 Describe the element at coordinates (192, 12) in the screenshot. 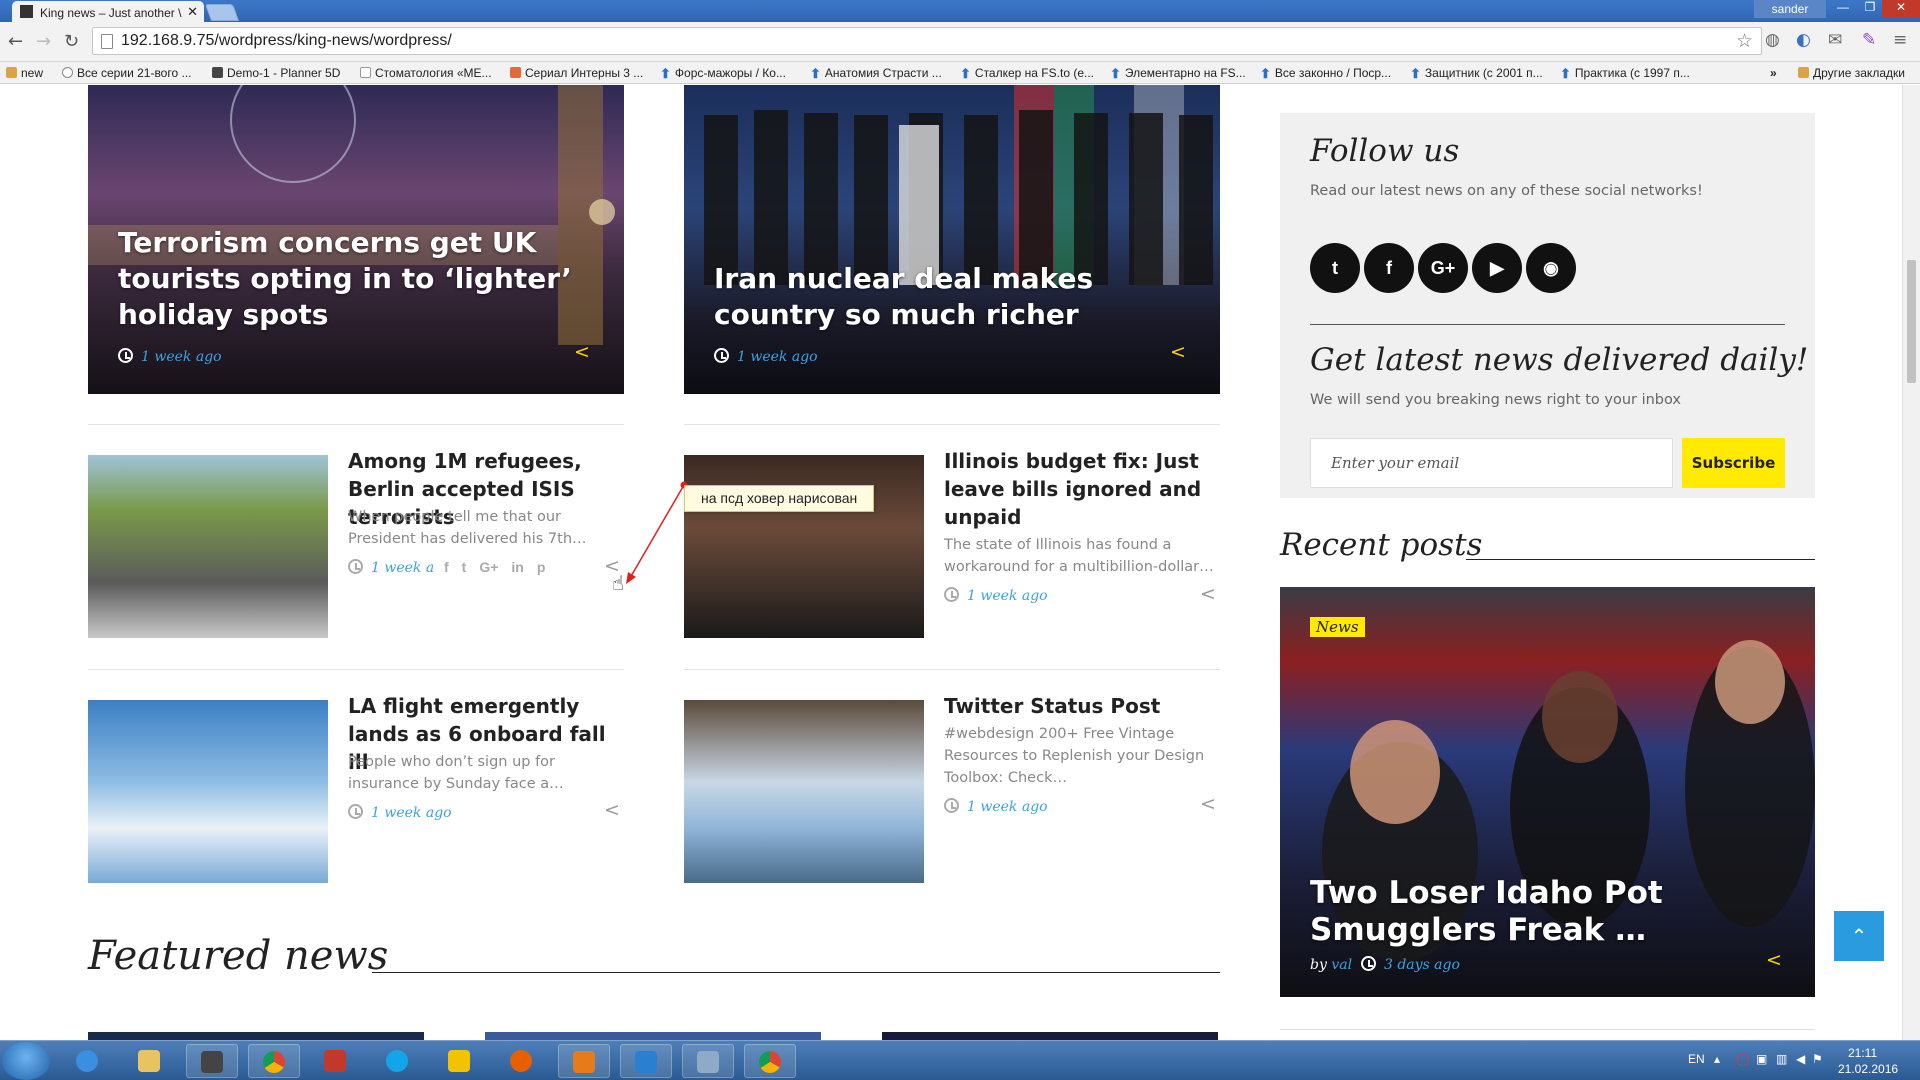

I see `close-tab-icon: ✕` at that location.